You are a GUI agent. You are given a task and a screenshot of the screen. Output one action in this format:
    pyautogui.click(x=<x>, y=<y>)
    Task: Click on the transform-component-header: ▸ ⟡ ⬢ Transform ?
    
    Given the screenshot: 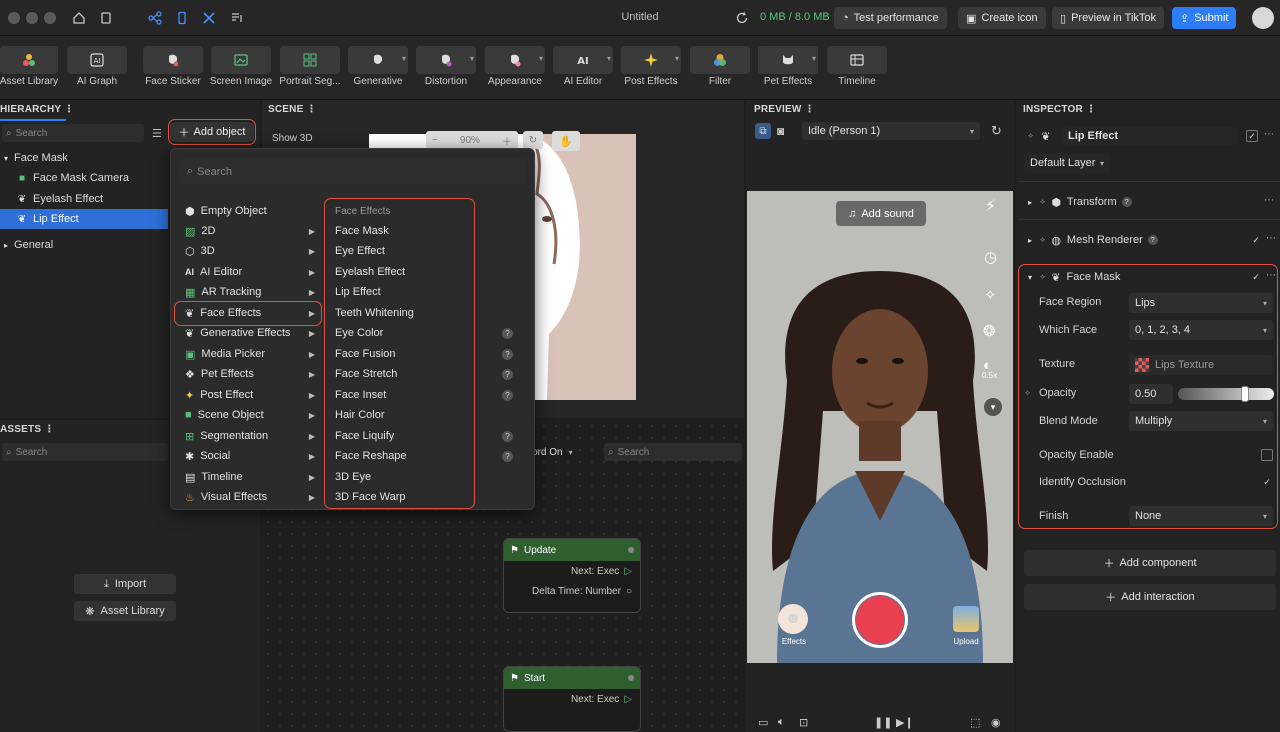 What is the action you would take?
    pyautogui.click(x=1152, y=202)
    